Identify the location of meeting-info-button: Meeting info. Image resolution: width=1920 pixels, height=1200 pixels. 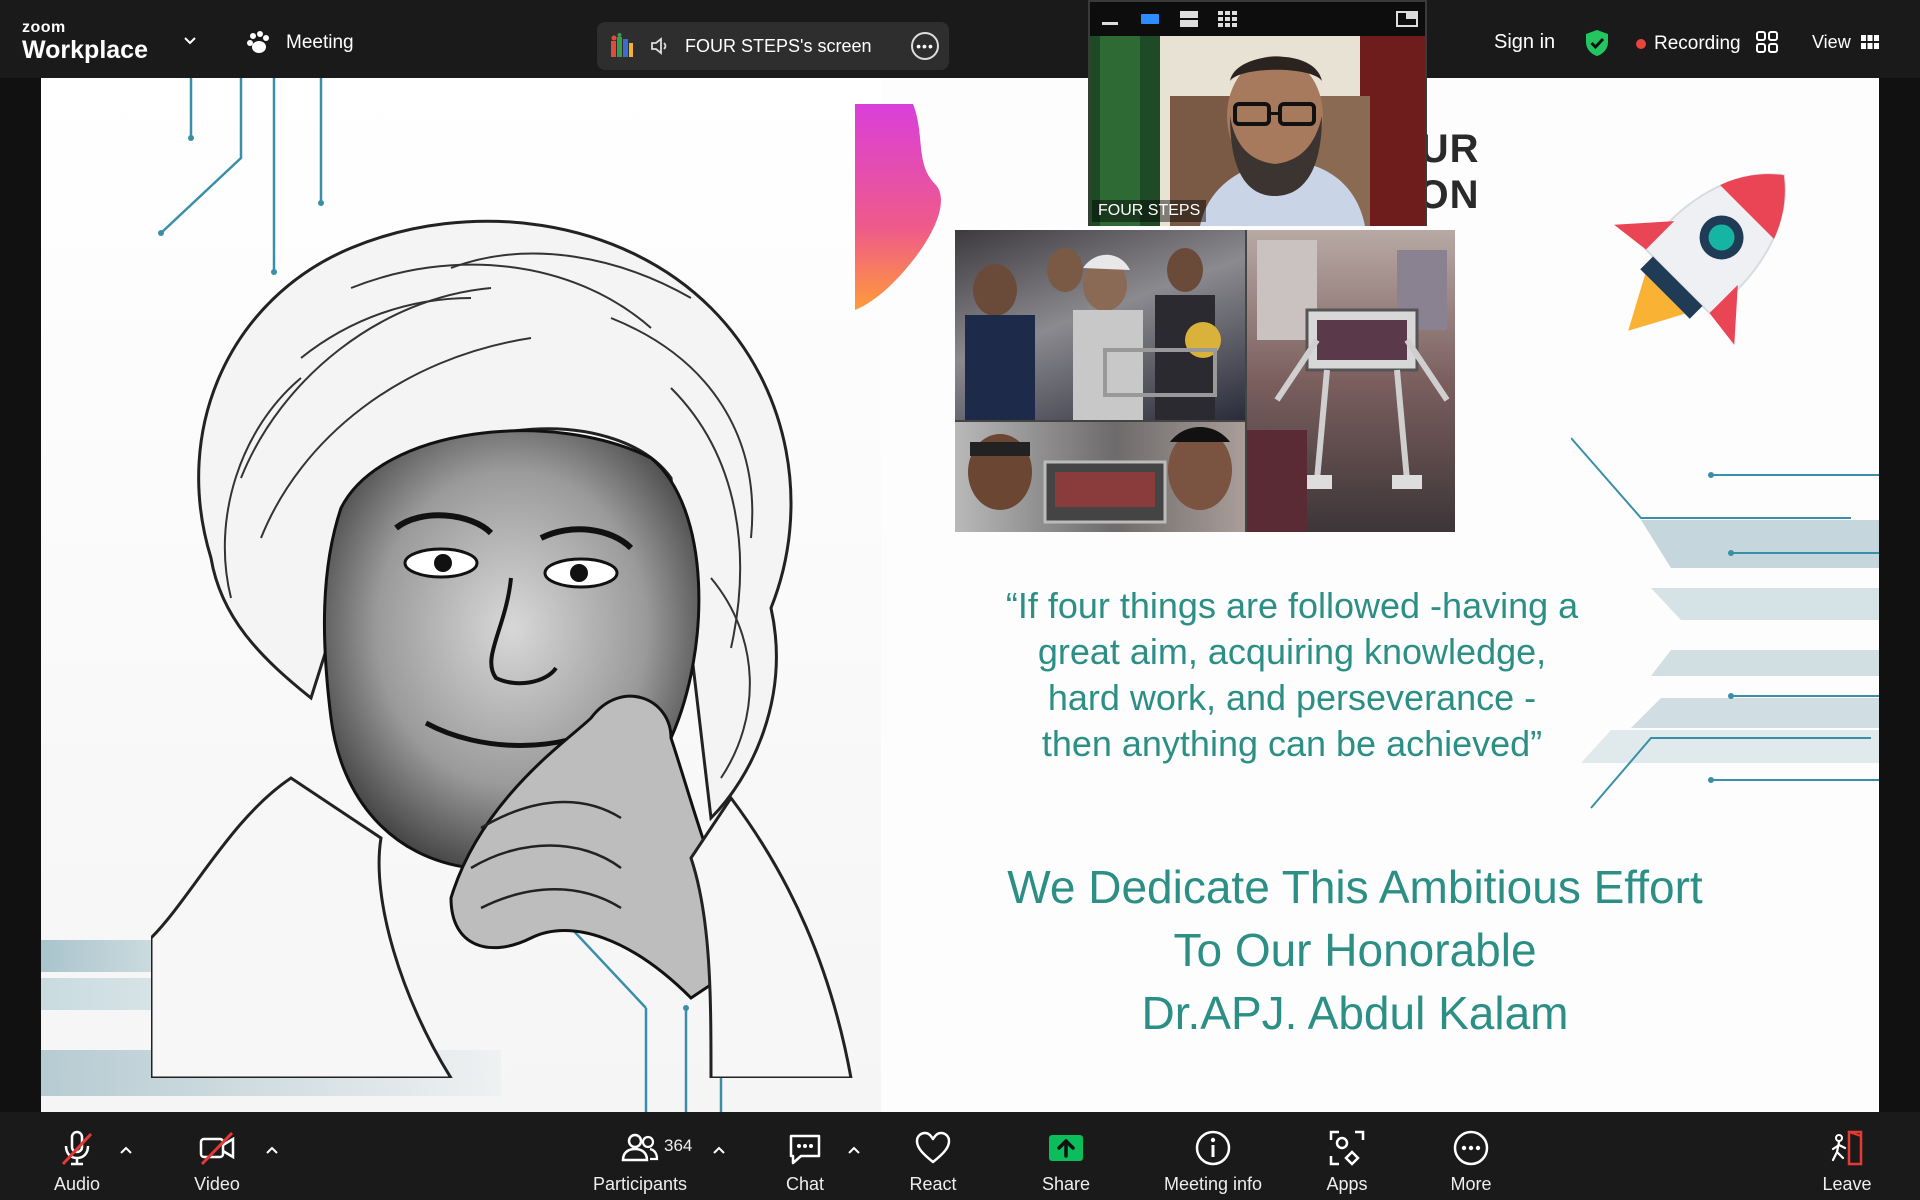
(1213, 1156).